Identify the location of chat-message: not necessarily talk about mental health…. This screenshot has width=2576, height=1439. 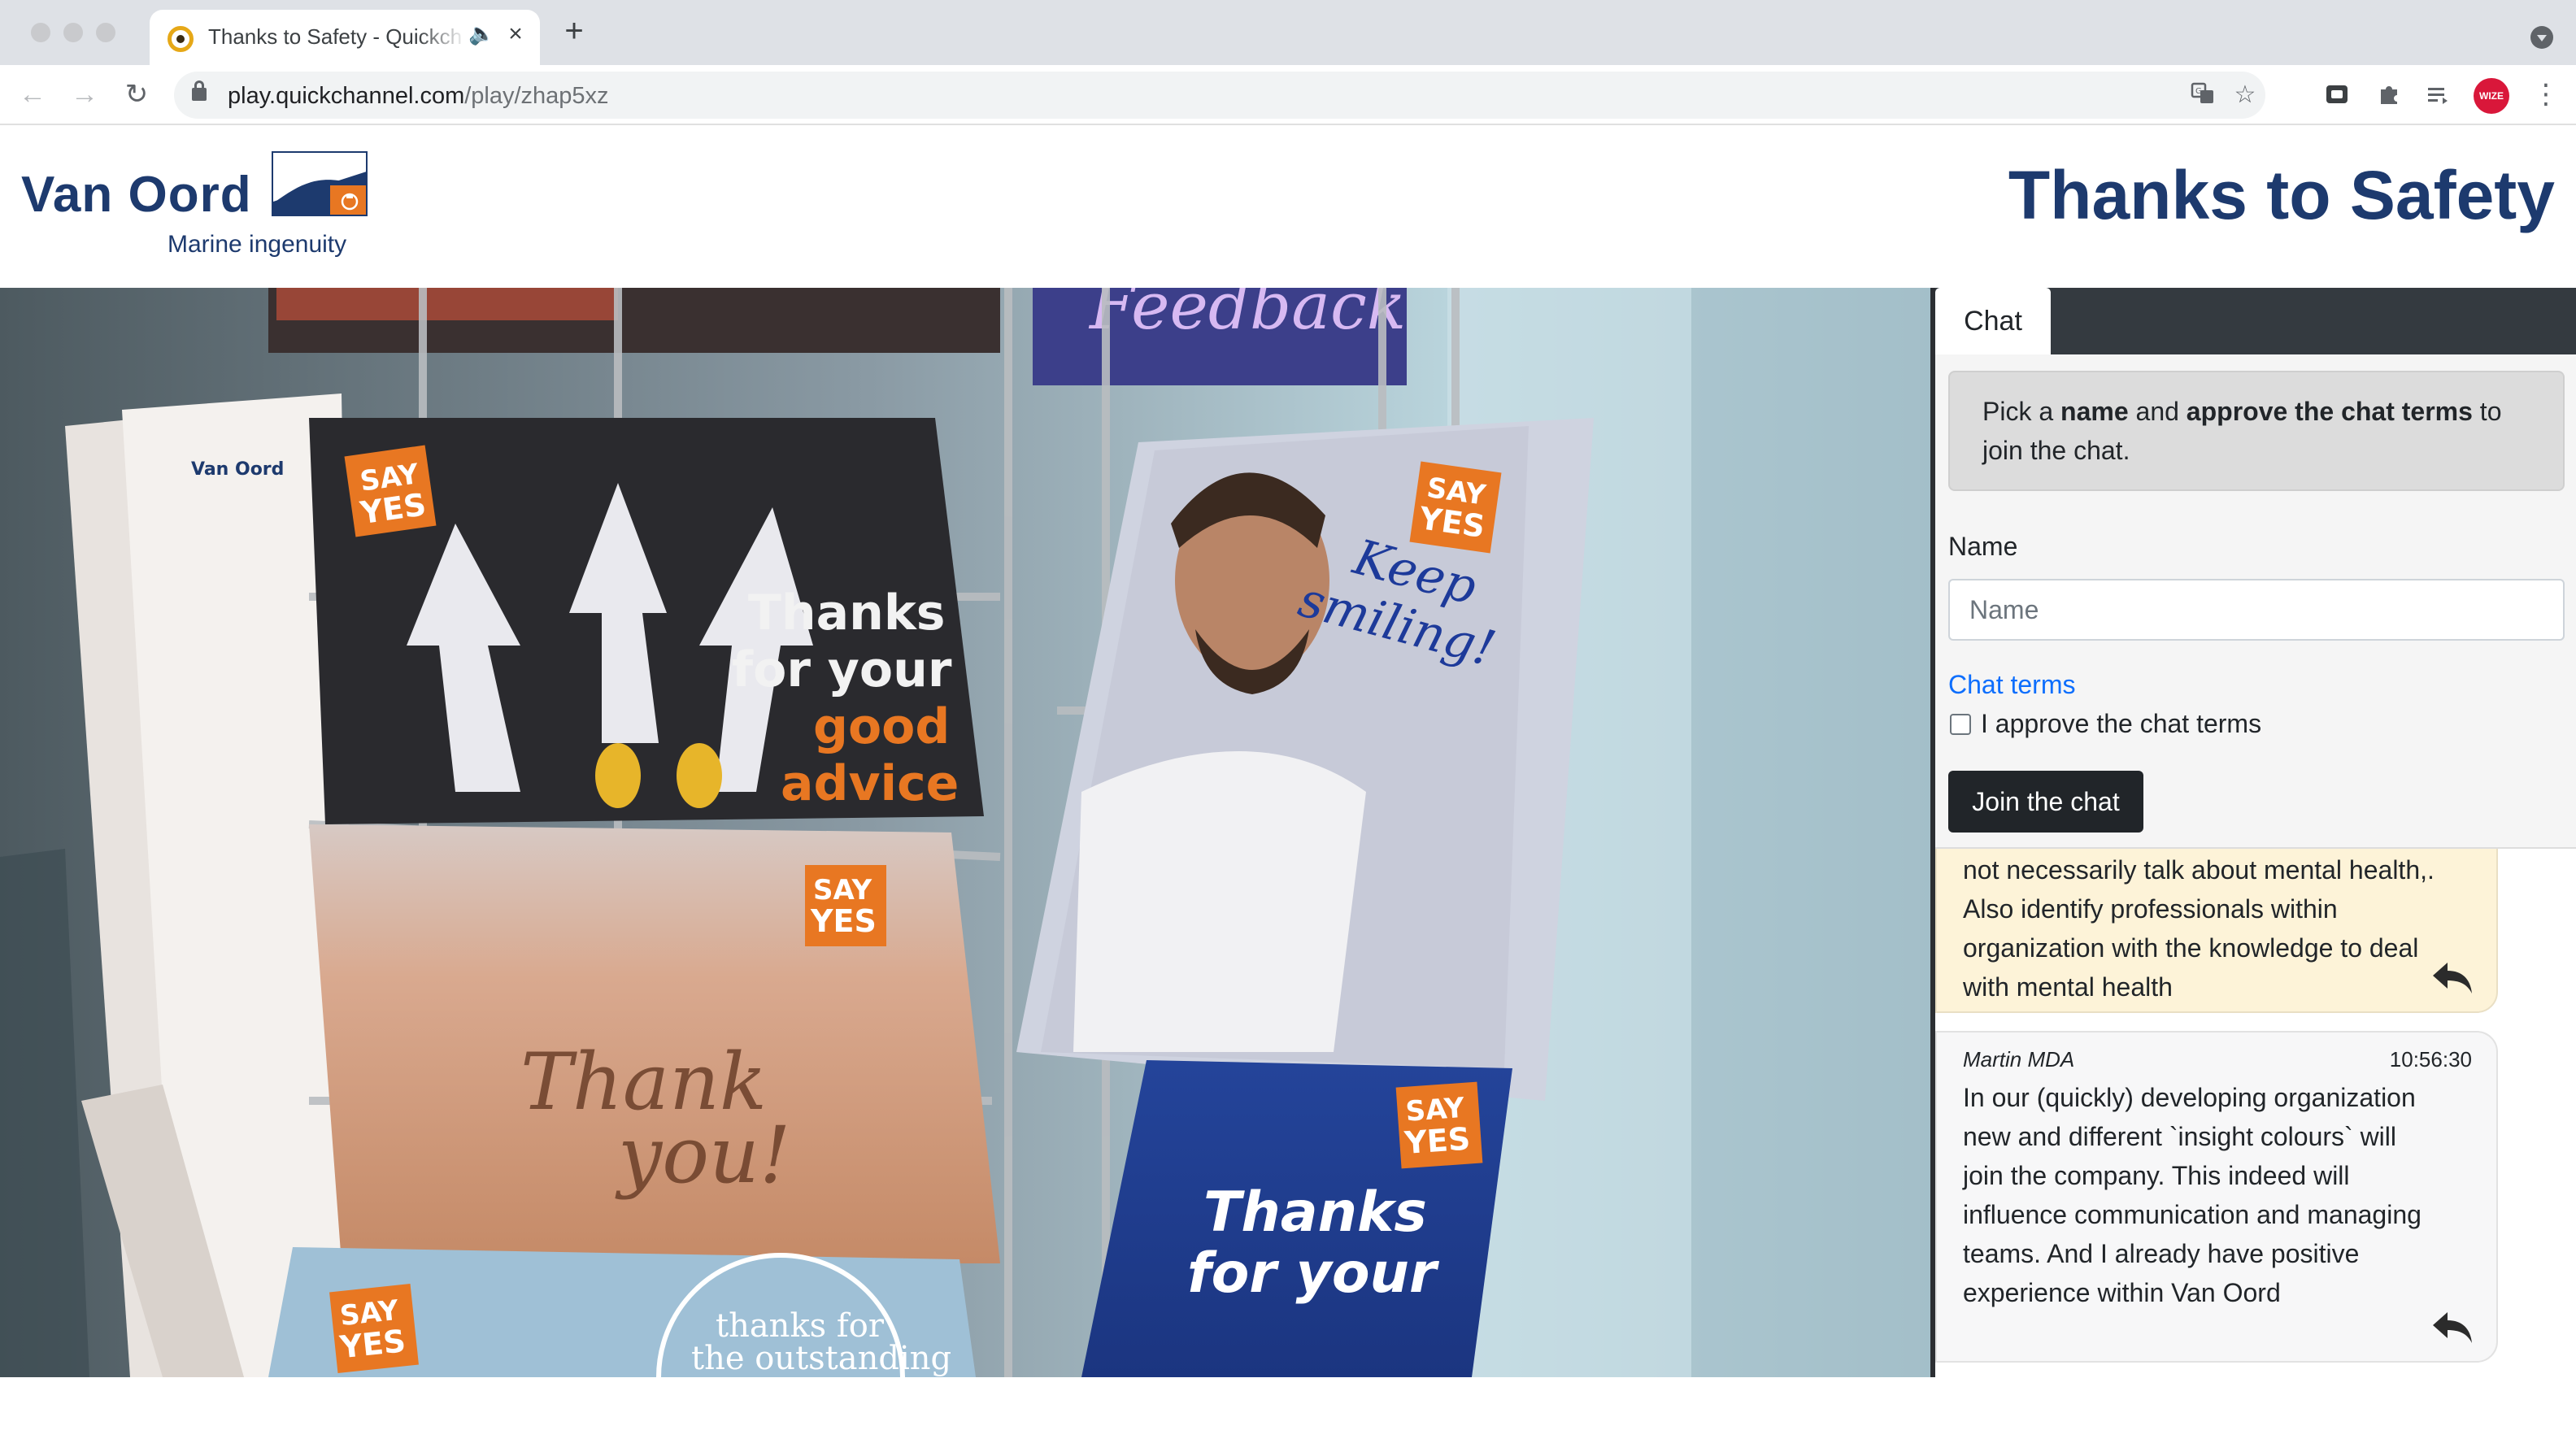
(2216, 931).